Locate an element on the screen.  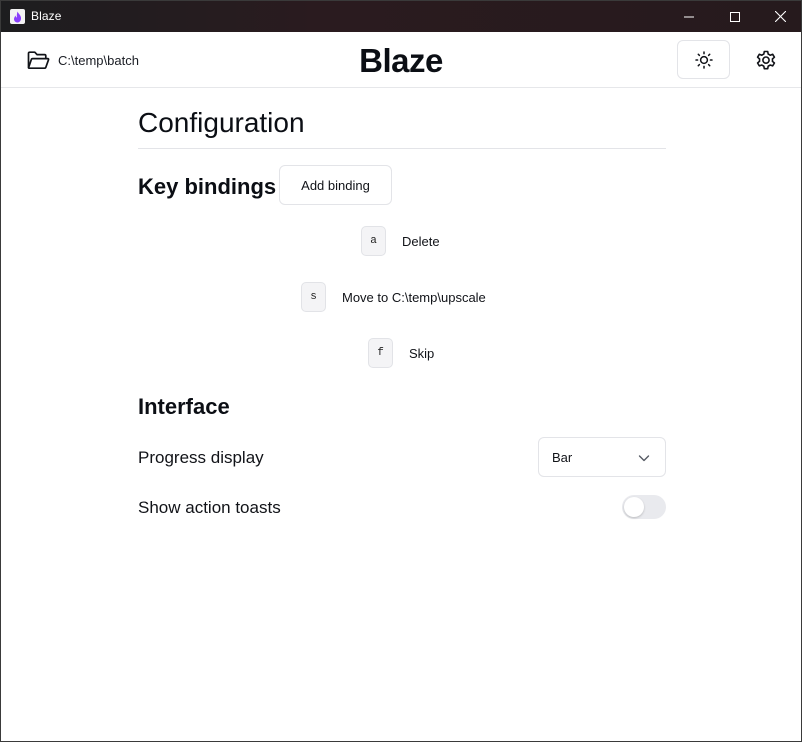
interface-heading: Interface is located at coordinates (184, 406).